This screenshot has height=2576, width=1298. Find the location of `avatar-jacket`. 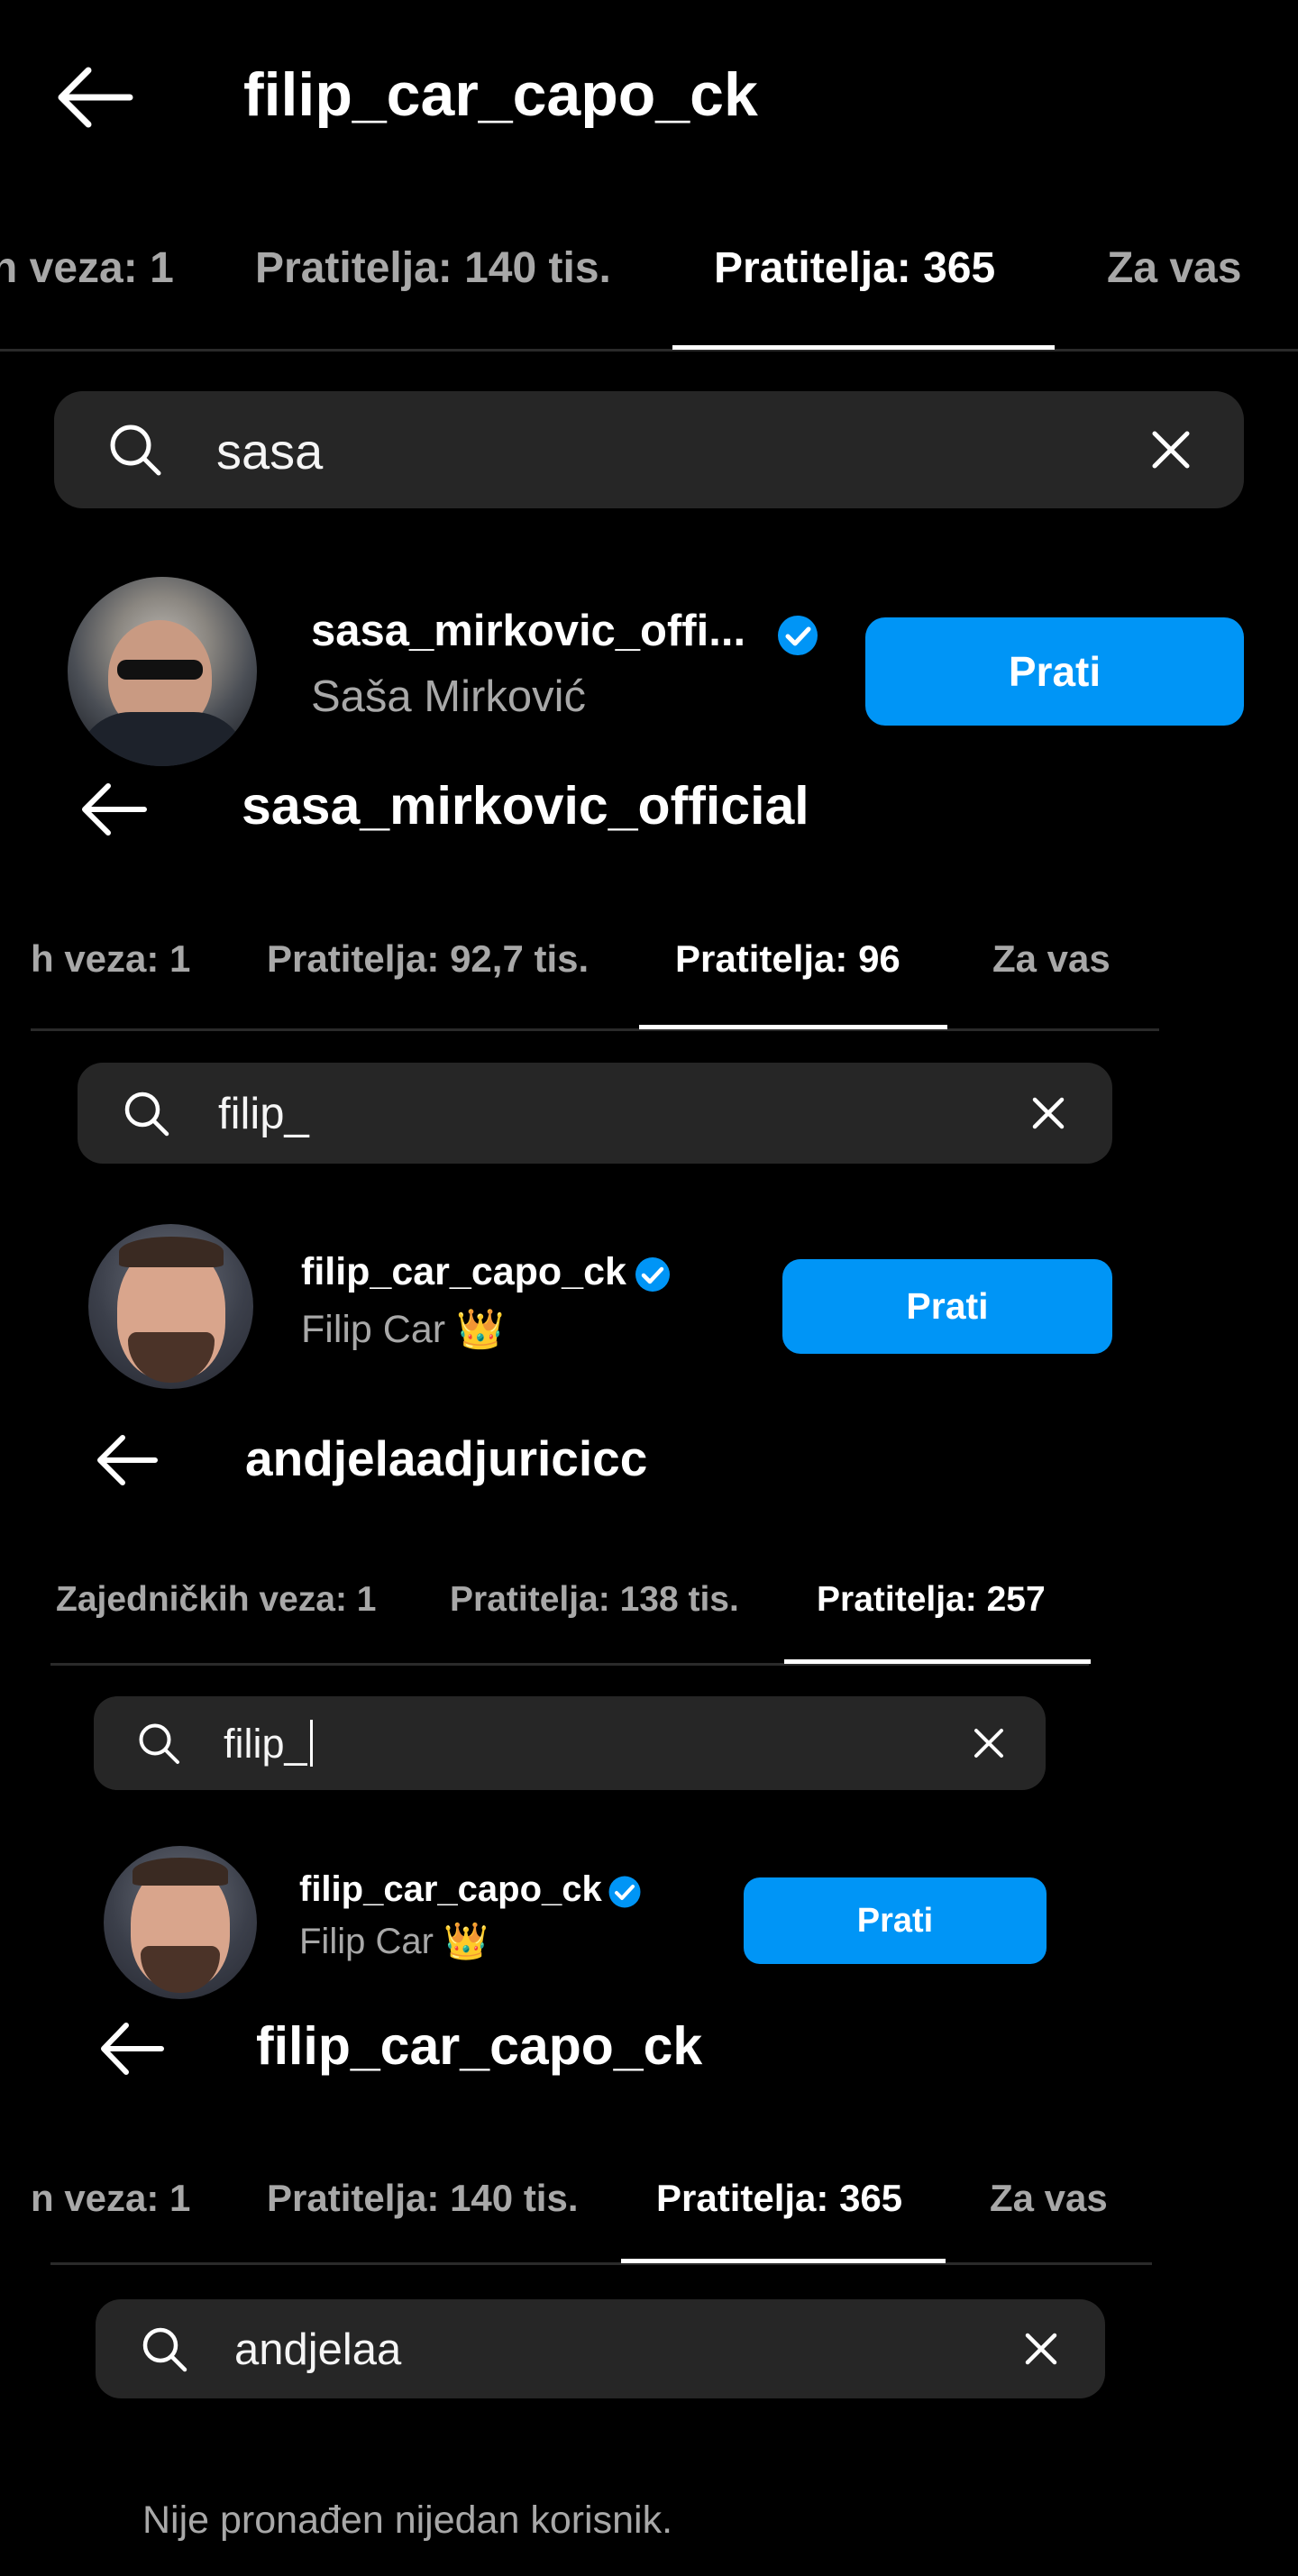

avatar-jacket is located at coordinates (162, 739).